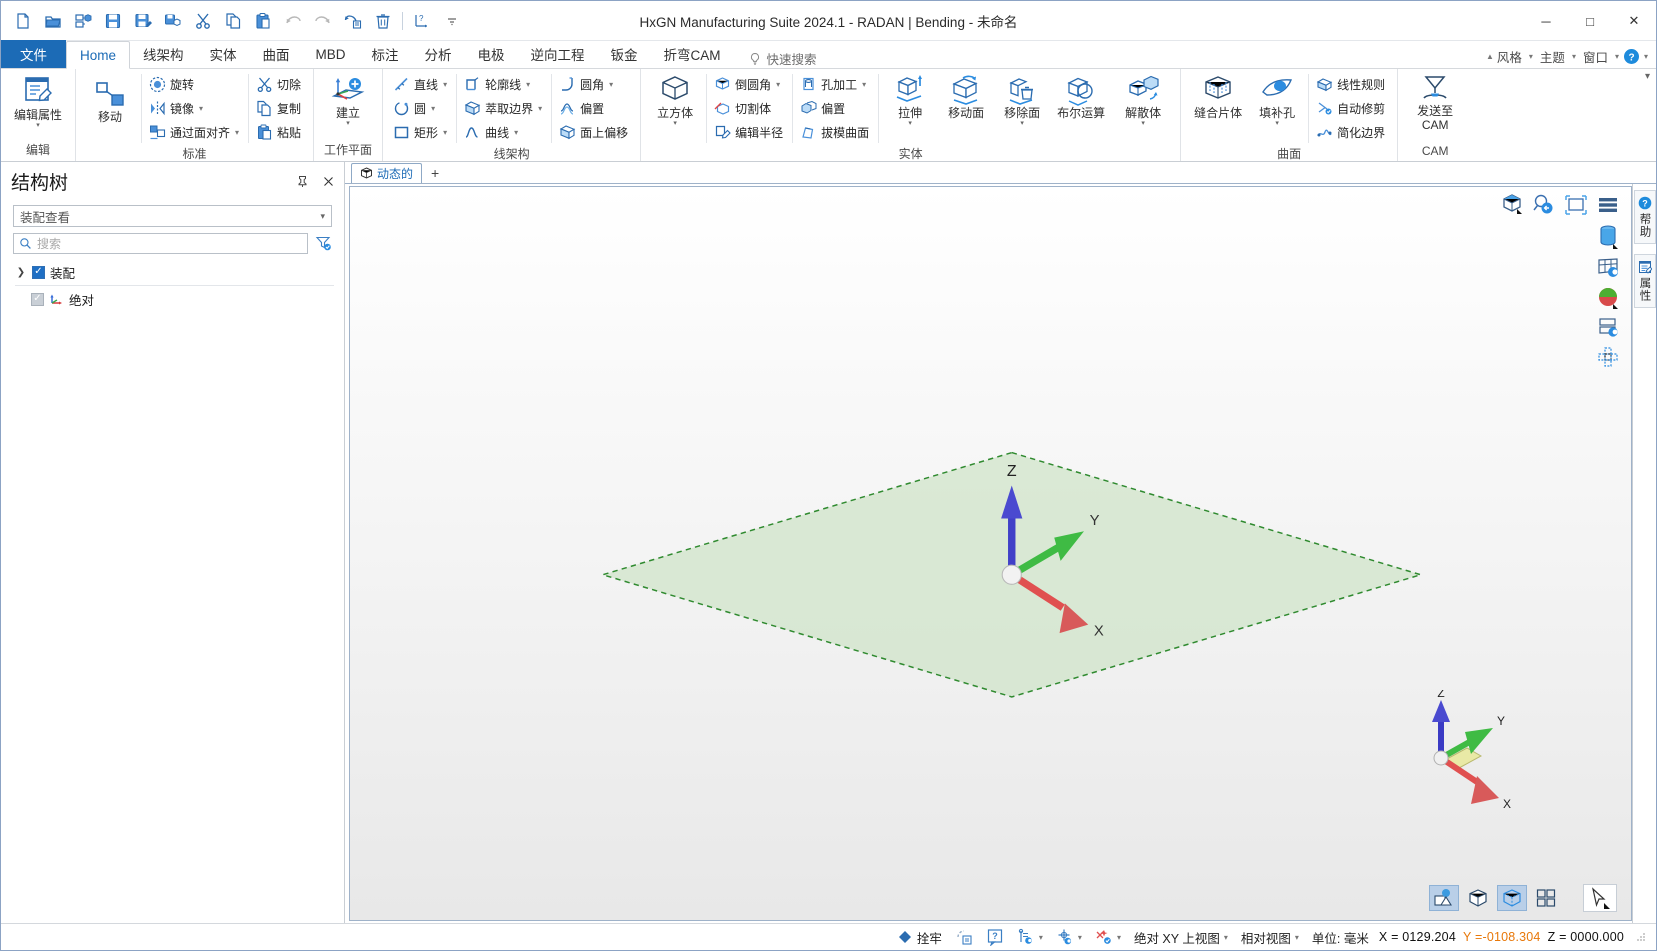 The image size is (1657, 951). What do you see at coordinates (624, 54) in the screenshot?
I see `tab-sheet-metal: 钣金` at bounding box center [624, 54].